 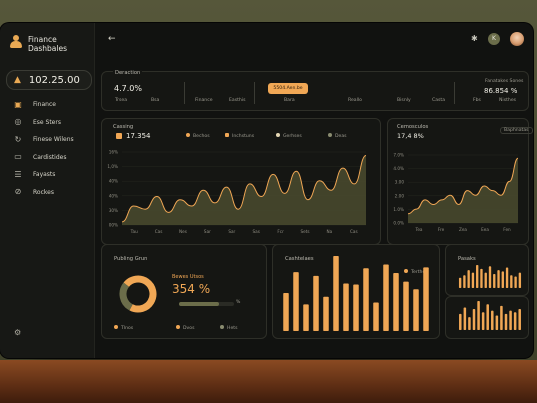 What do you see at coordinates (507, 229) in the screenshot?
I see `x-tick-label: Fen` at bounding box center [507, 229].